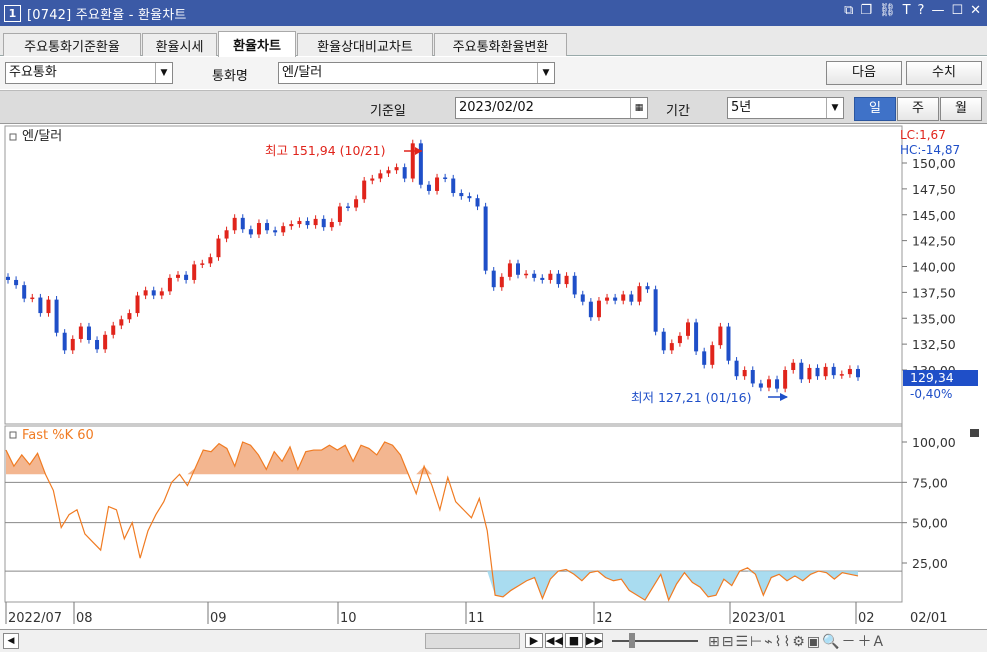 Image resolution: width=987 pixels, height=652 pixels. What do you see at coordinates (934, 267) in the screenshot?
I see `price-tick-label: 140,00` at bounding box center [934, 267].